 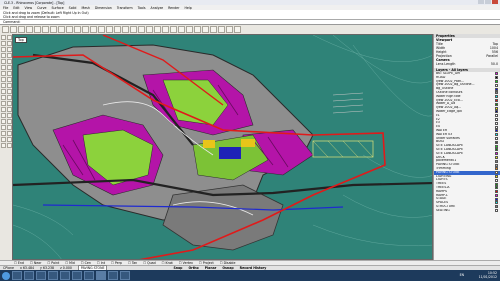 What do you see at coordinates (221, 29) in the screenshot?
I see `properties-icon` at bounding box center [221, 29].